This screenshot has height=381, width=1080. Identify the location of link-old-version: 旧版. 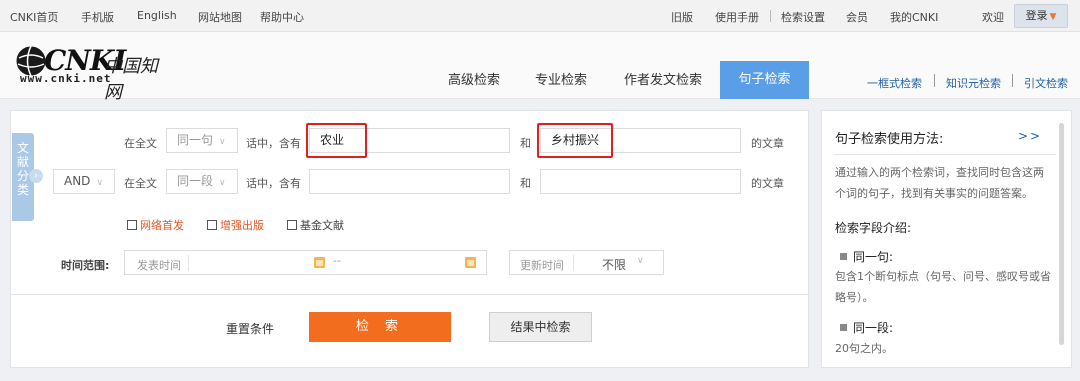
(682, 17).